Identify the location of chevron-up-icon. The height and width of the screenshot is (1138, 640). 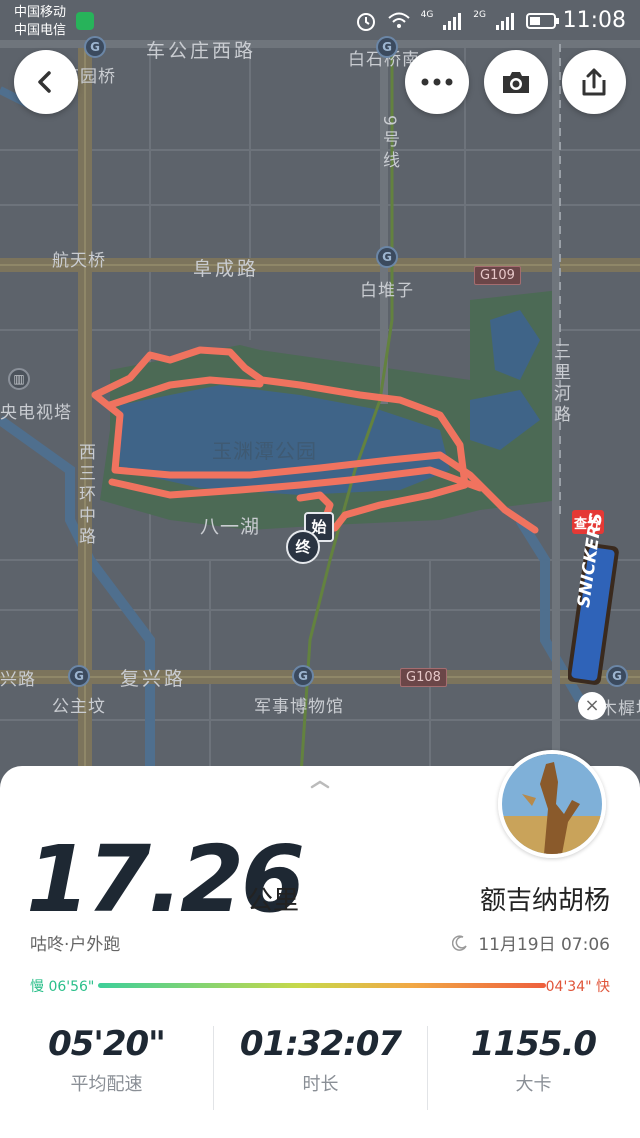
(320, 784).